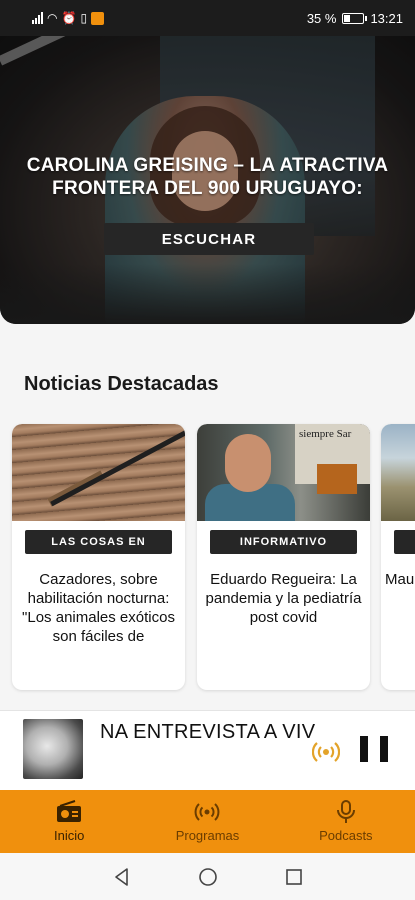 This screenshot has height=900, width=415. What do you see at coordinates (386, 18) in the screenshot?
I see `clock: 13:21` at bounding box center [386, 18].